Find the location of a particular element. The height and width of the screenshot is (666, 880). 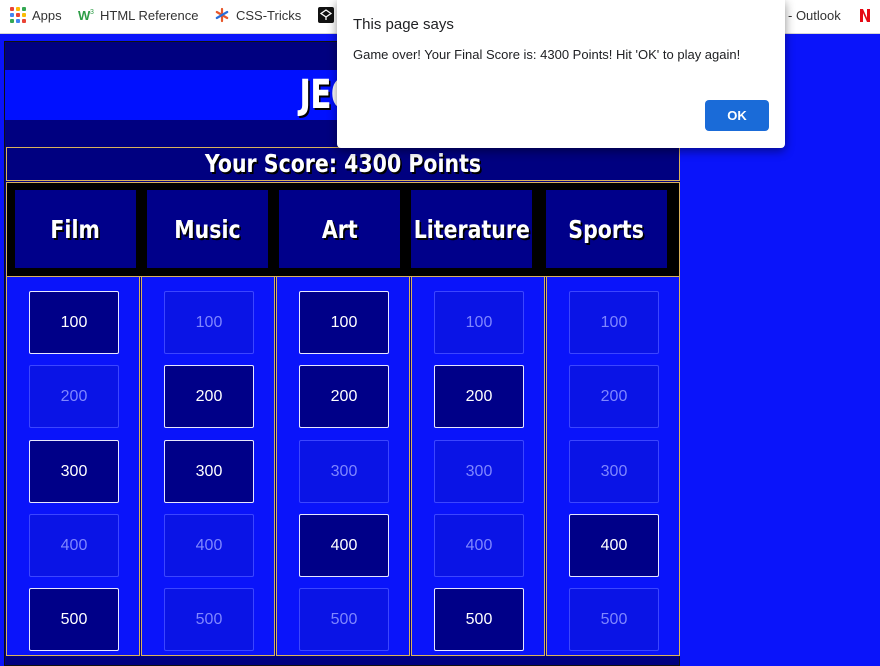

category-label: Sports is located at coordinates (606, 229).